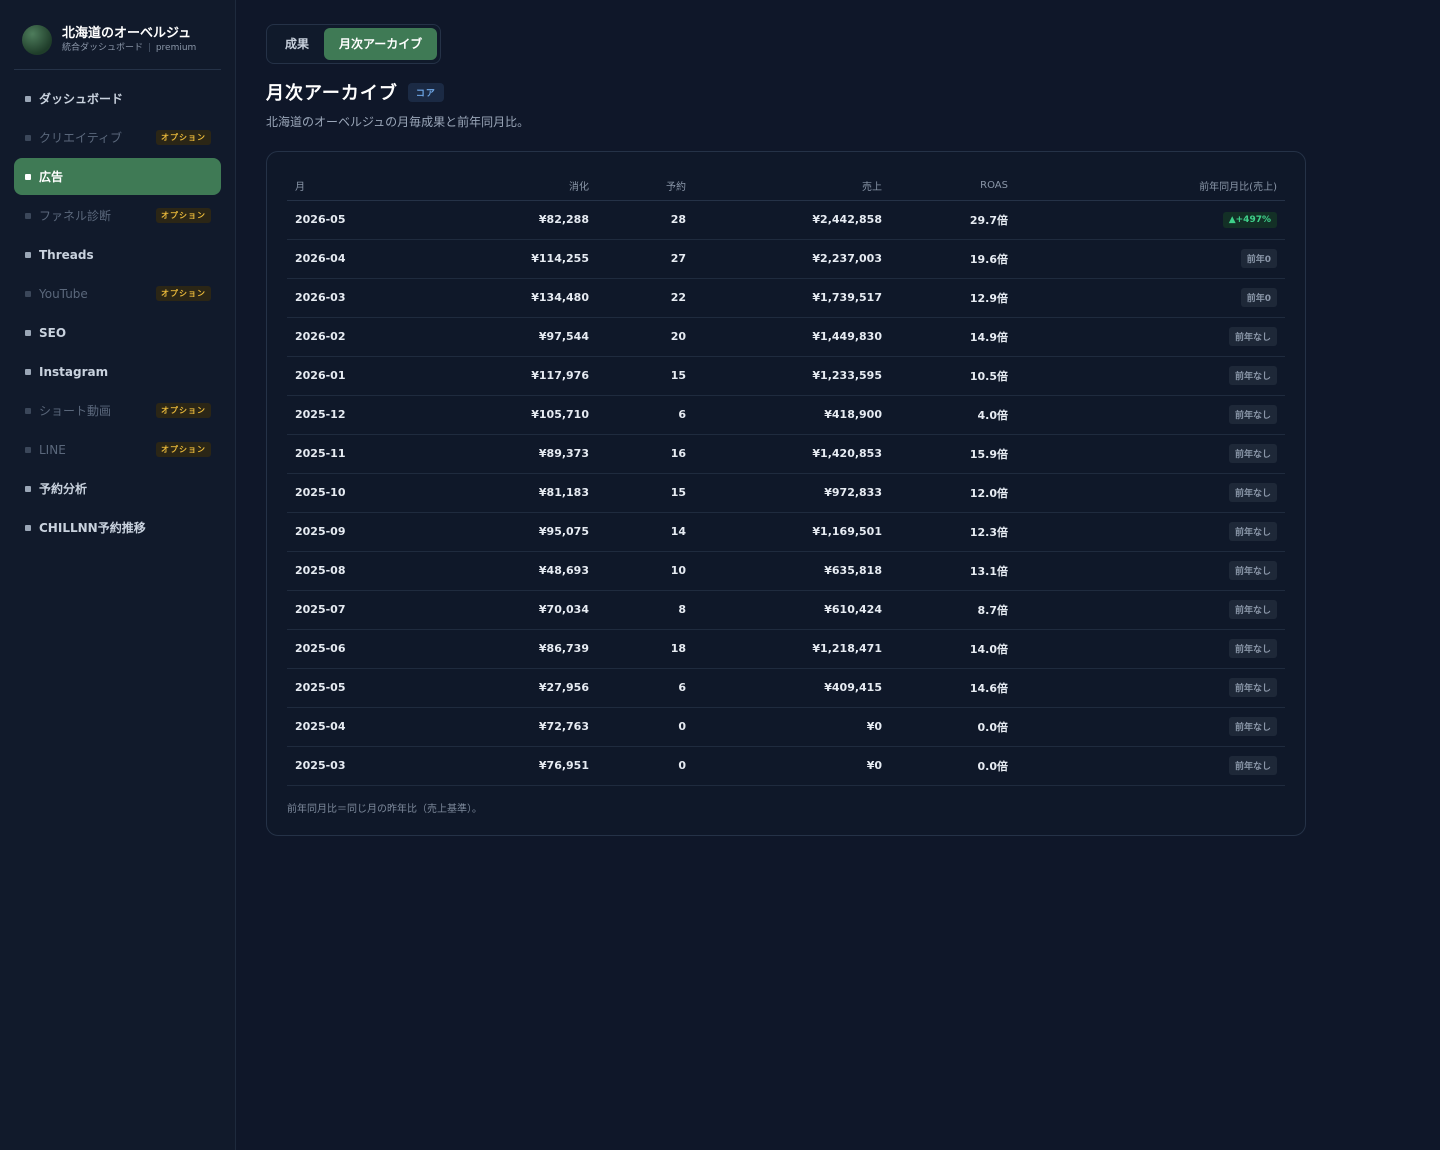 The image size is (1440, 1150). I want to click on cell-roas: 19.6倍, so click(953, 259).